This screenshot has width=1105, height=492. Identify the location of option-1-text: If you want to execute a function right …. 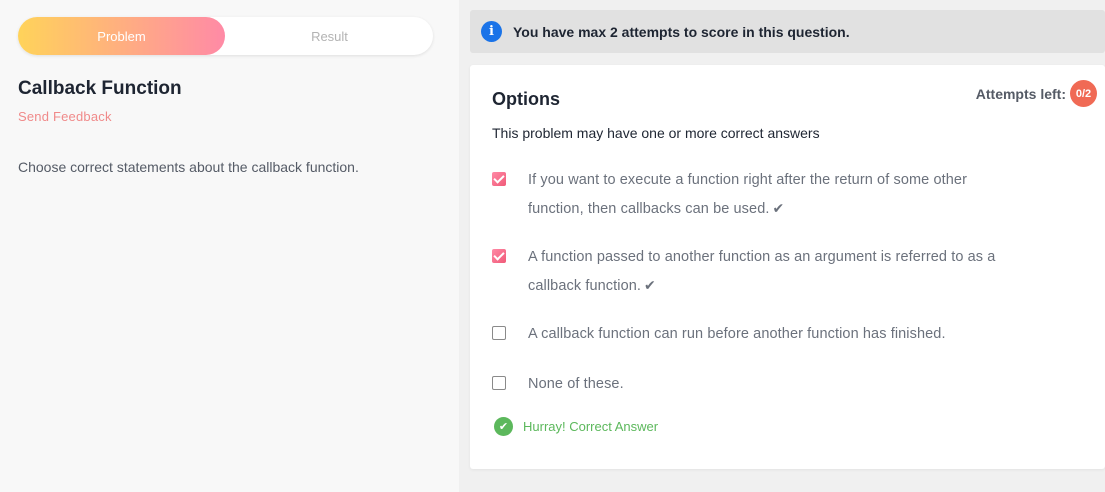
(747, 194).